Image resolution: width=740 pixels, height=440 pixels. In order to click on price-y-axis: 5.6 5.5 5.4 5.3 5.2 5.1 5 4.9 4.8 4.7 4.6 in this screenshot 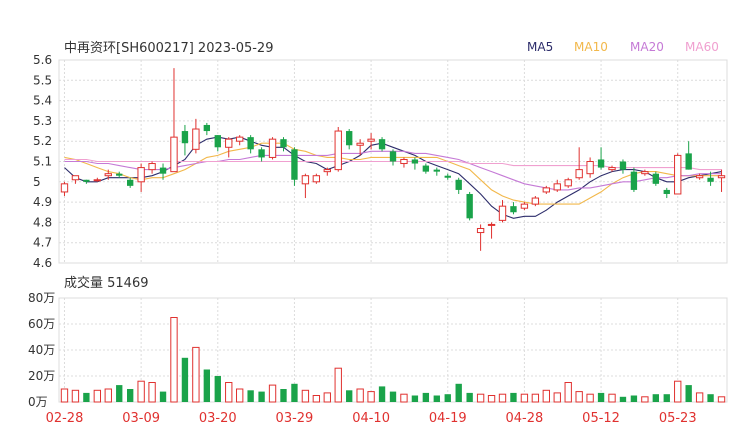, I will do `click(42, 161)`.